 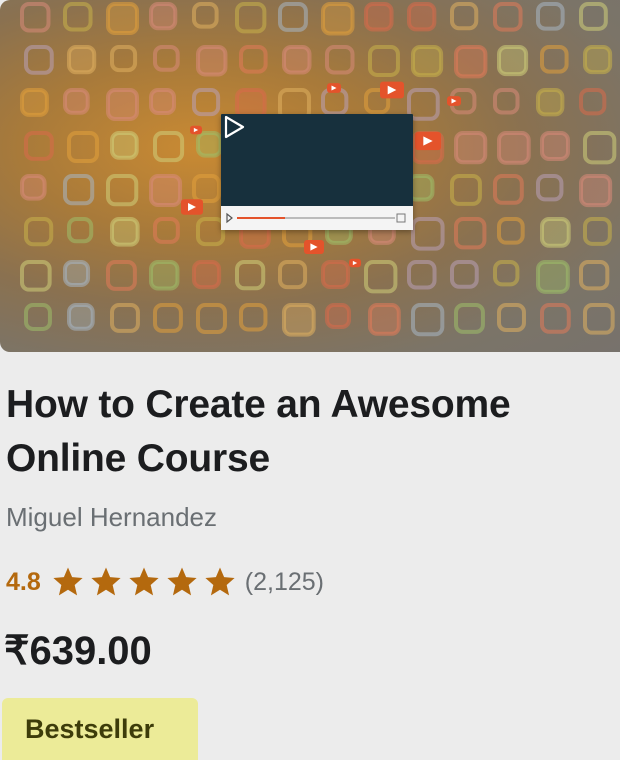 I want to click on rating-count: (2,125), so click(x=284, y=581).